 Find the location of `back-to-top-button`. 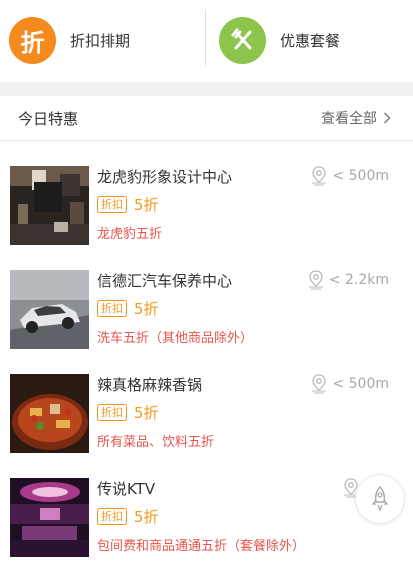

back-to-top-button is located at coordinates (380, 499).